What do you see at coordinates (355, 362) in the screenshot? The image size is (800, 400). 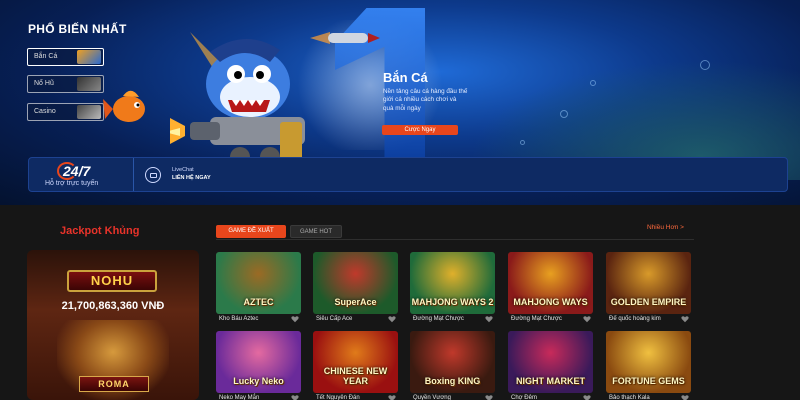 I see `game-thumbnail: CHINESE NEW YEAR` at bounding box center [355, 362].